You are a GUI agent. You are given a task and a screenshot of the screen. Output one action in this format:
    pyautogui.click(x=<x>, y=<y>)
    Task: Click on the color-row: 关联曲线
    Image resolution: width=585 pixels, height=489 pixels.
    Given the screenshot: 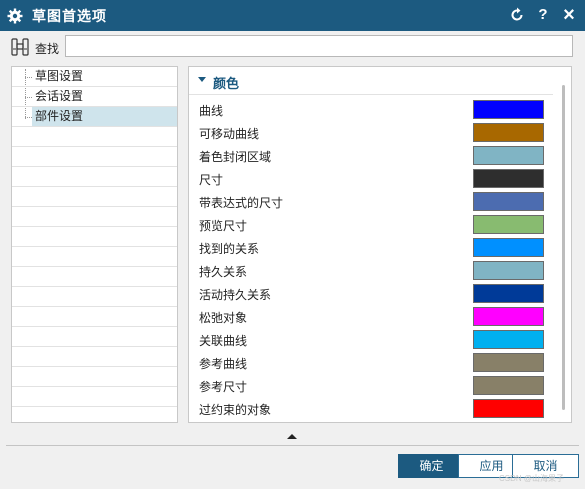 What is the action you would take?
    pyautogui.click(x=371, y=339)
    